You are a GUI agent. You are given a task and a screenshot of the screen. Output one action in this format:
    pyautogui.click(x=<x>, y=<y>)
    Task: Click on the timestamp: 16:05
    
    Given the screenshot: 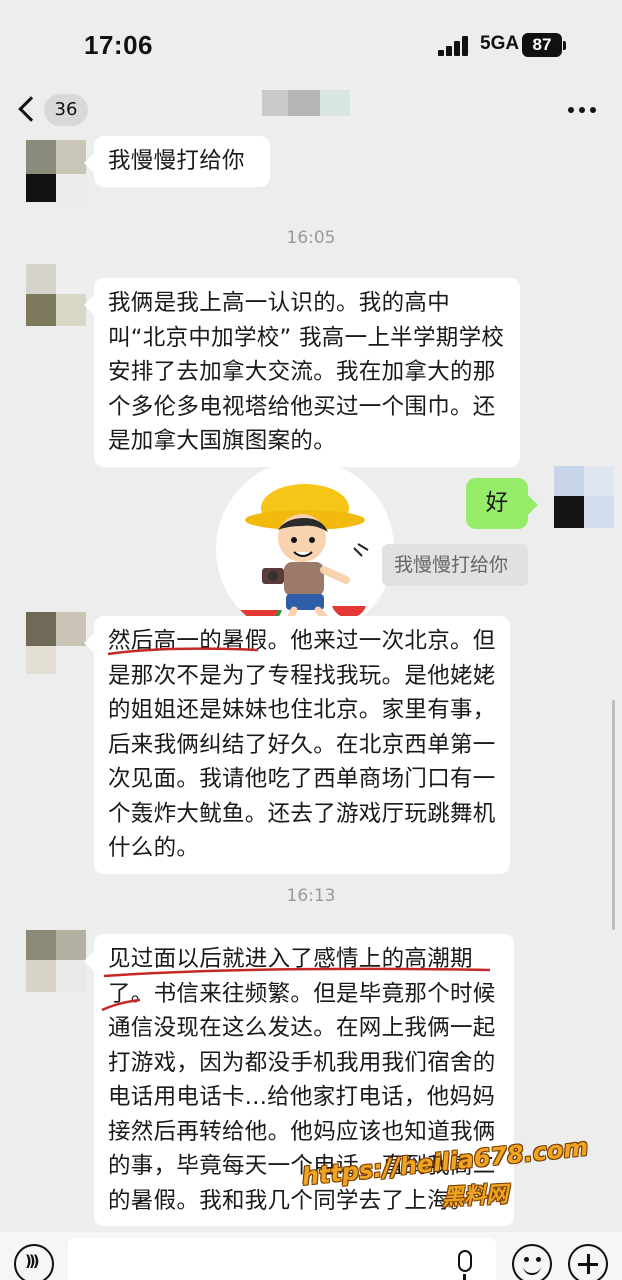 What is the action you would take?
    pyautogui.click(x=311, y=238)
    